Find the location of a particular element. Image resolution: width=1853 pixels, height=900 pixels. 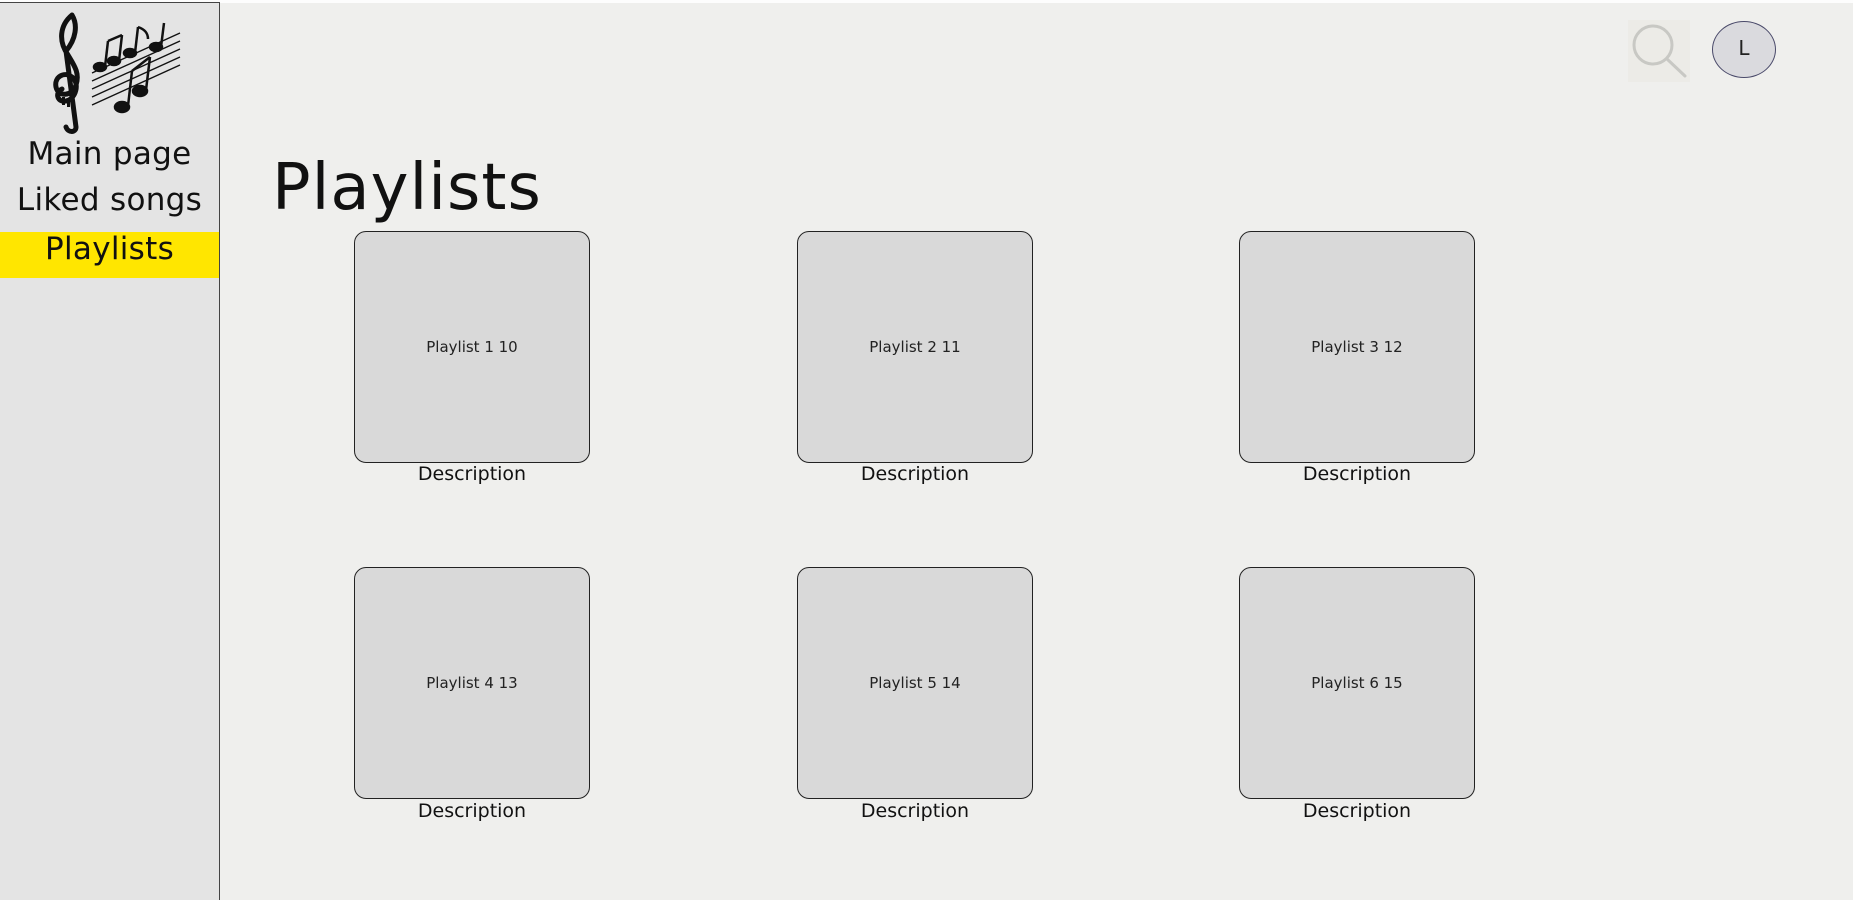

music-notes-logo-icon is located at coordinates (117, 73).